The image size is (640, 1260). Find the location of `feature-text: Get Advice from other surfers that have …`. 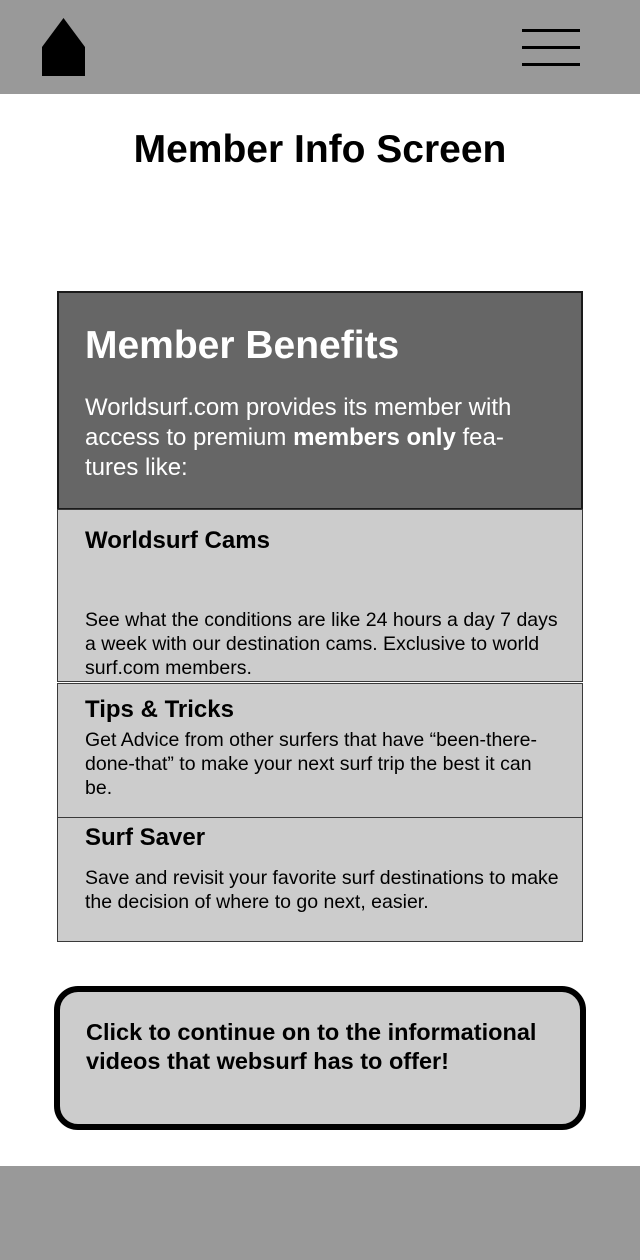

feature-text: Get Advice from other surfers that have … is located at coordinates (311, 764).